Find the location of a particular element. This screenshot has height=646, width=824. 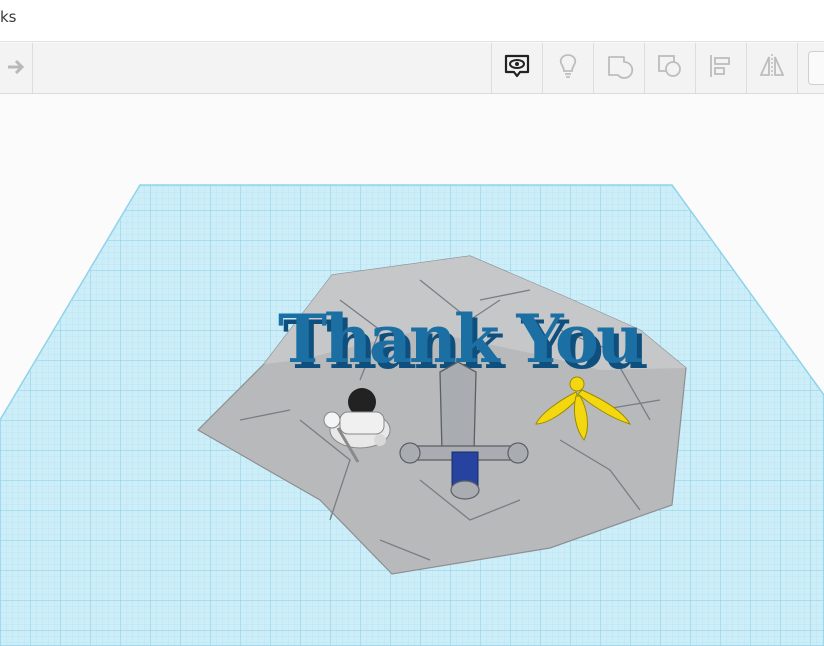

notes-eye-icon is located at coordinates (517, 68).